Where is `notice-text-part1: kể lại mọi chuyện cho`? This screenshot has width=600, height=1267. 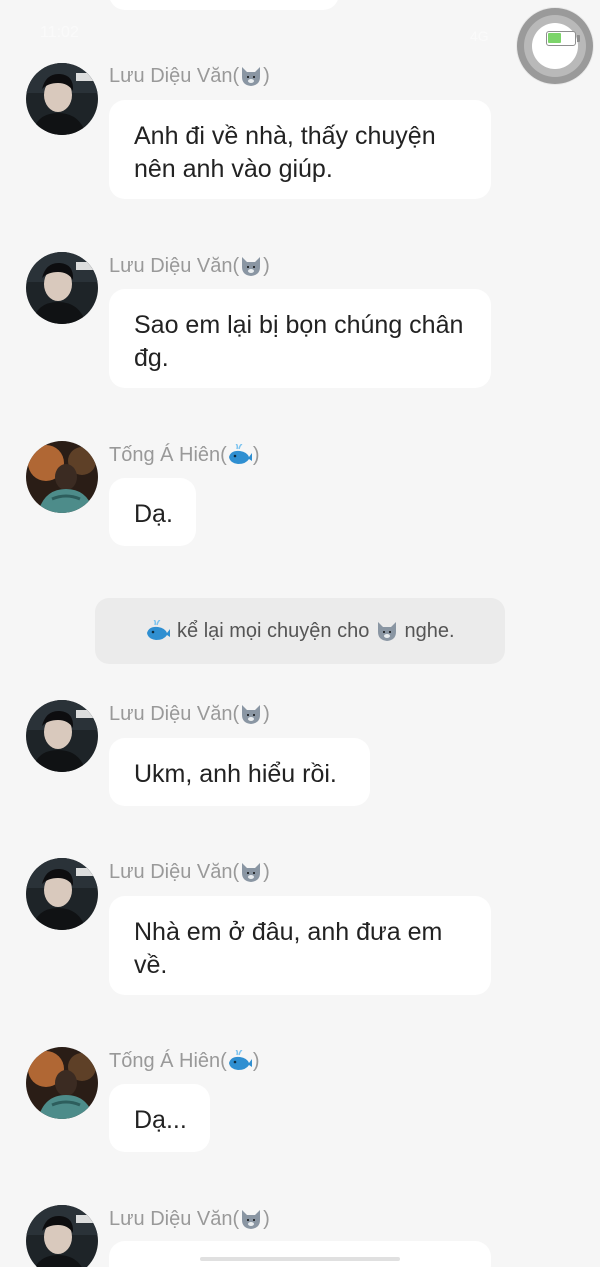 notice-text-part1: kể lại mọi chuyện cho is located at coordinates (273, 631).